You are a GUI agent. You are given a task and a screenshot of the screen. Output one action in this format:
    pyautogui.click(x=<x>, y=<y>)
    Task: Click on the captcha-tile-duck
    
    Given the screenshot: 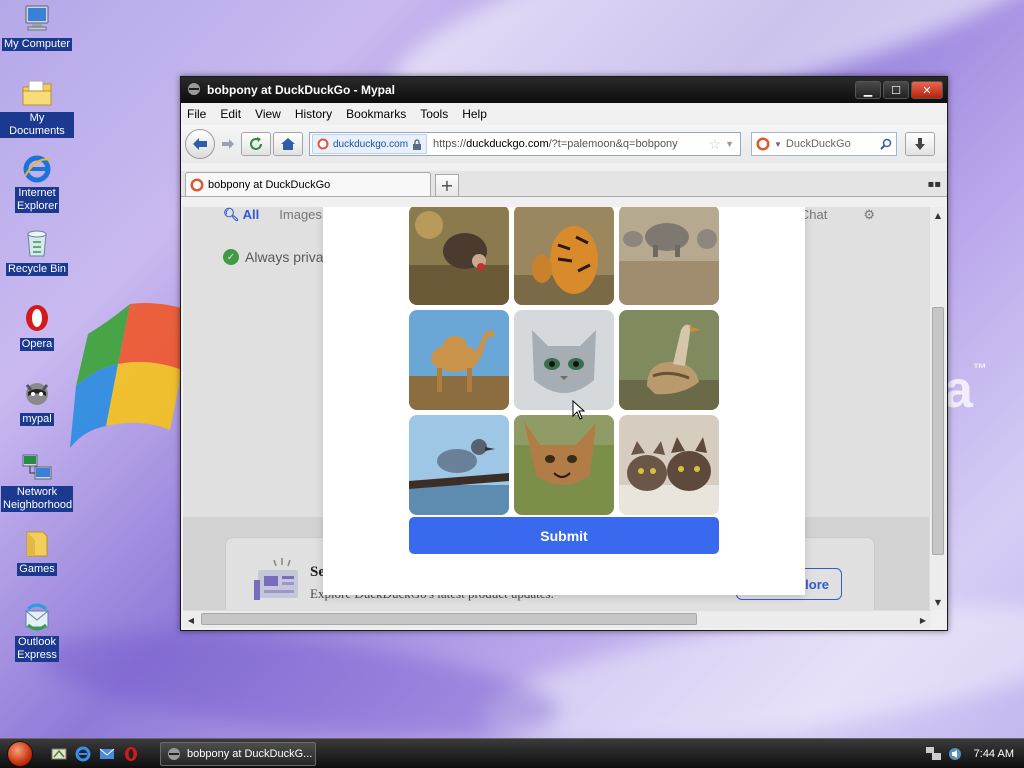 What is the action you would take?
    pyautogui.click(x=669, y=360)
    